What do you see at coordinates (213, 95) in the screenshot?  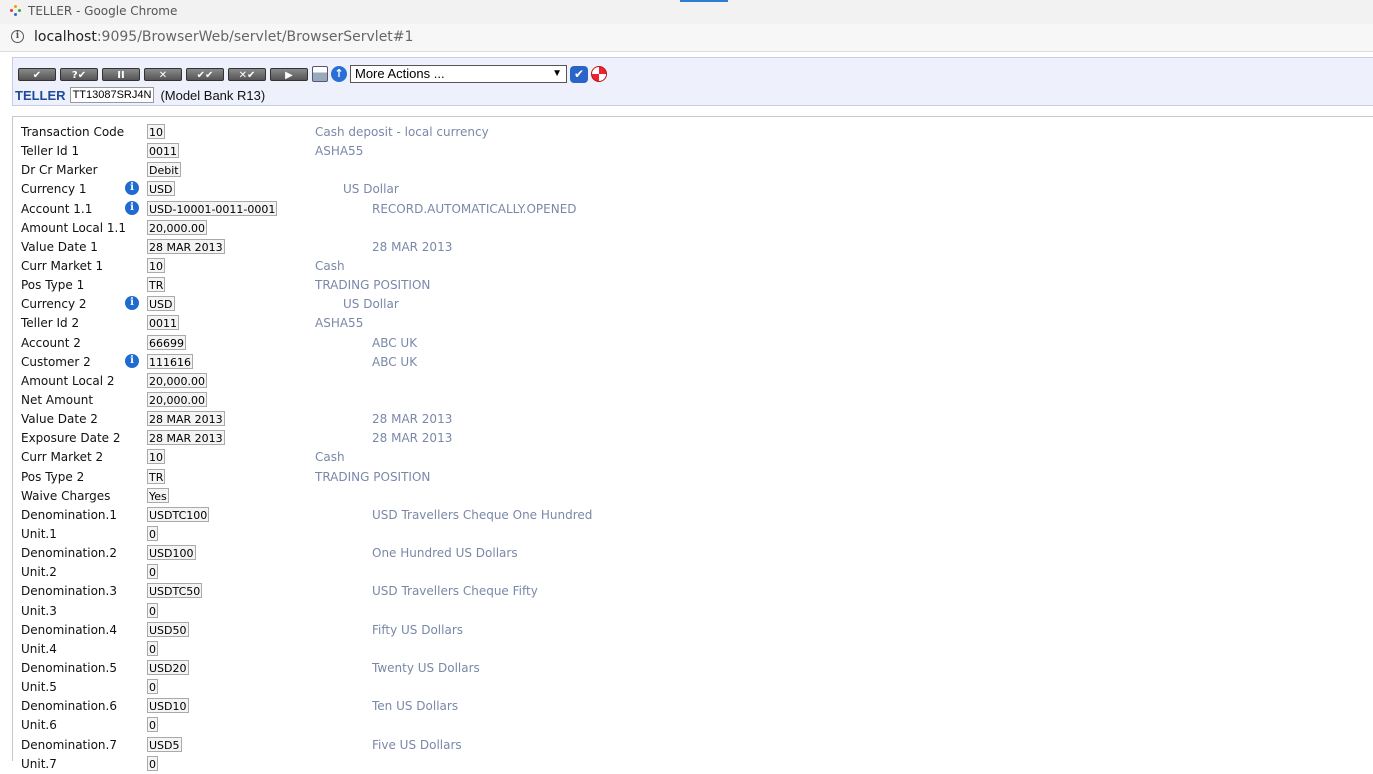 I see `company-name: (Model Bank R13)` at bounding box center [213, 95].